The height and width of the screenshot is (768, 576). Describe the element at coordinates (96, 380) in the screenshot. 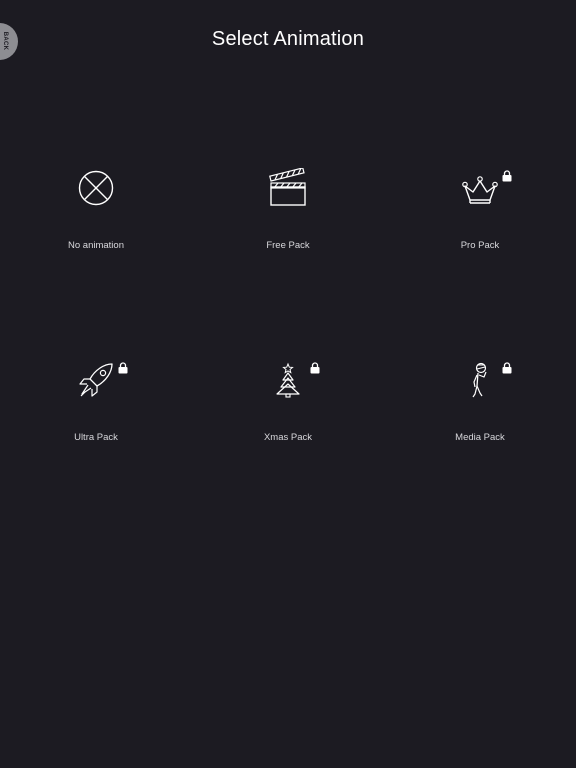

I see `rocket-icon` at that location.